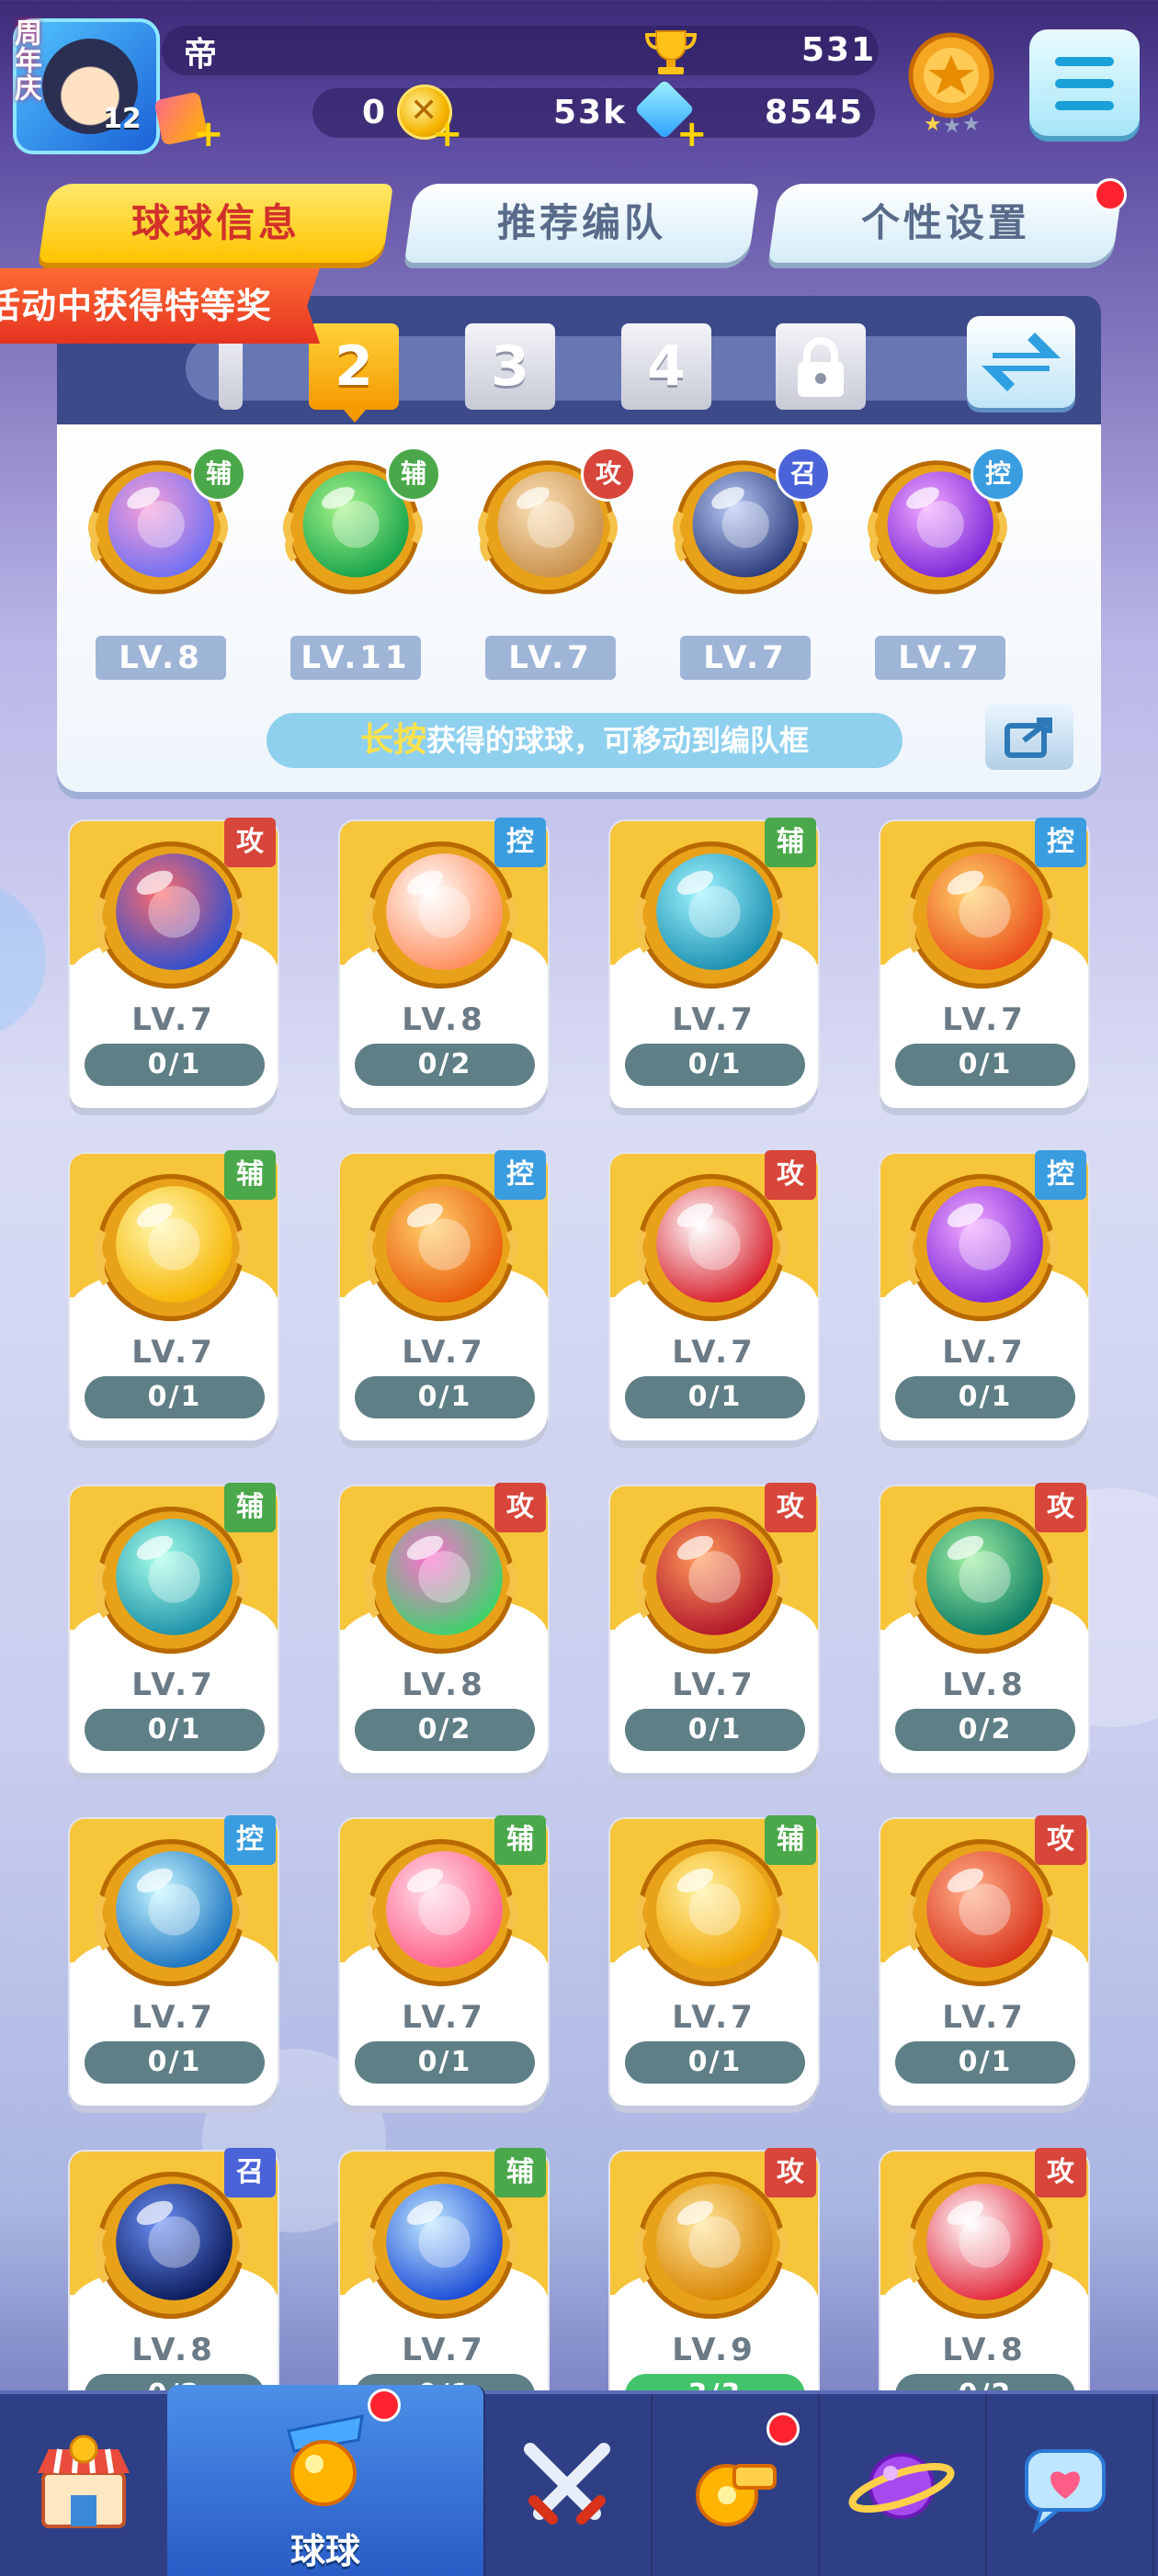  I want to click on nav-item-ball-bag: 球球, so click(326, 2480).